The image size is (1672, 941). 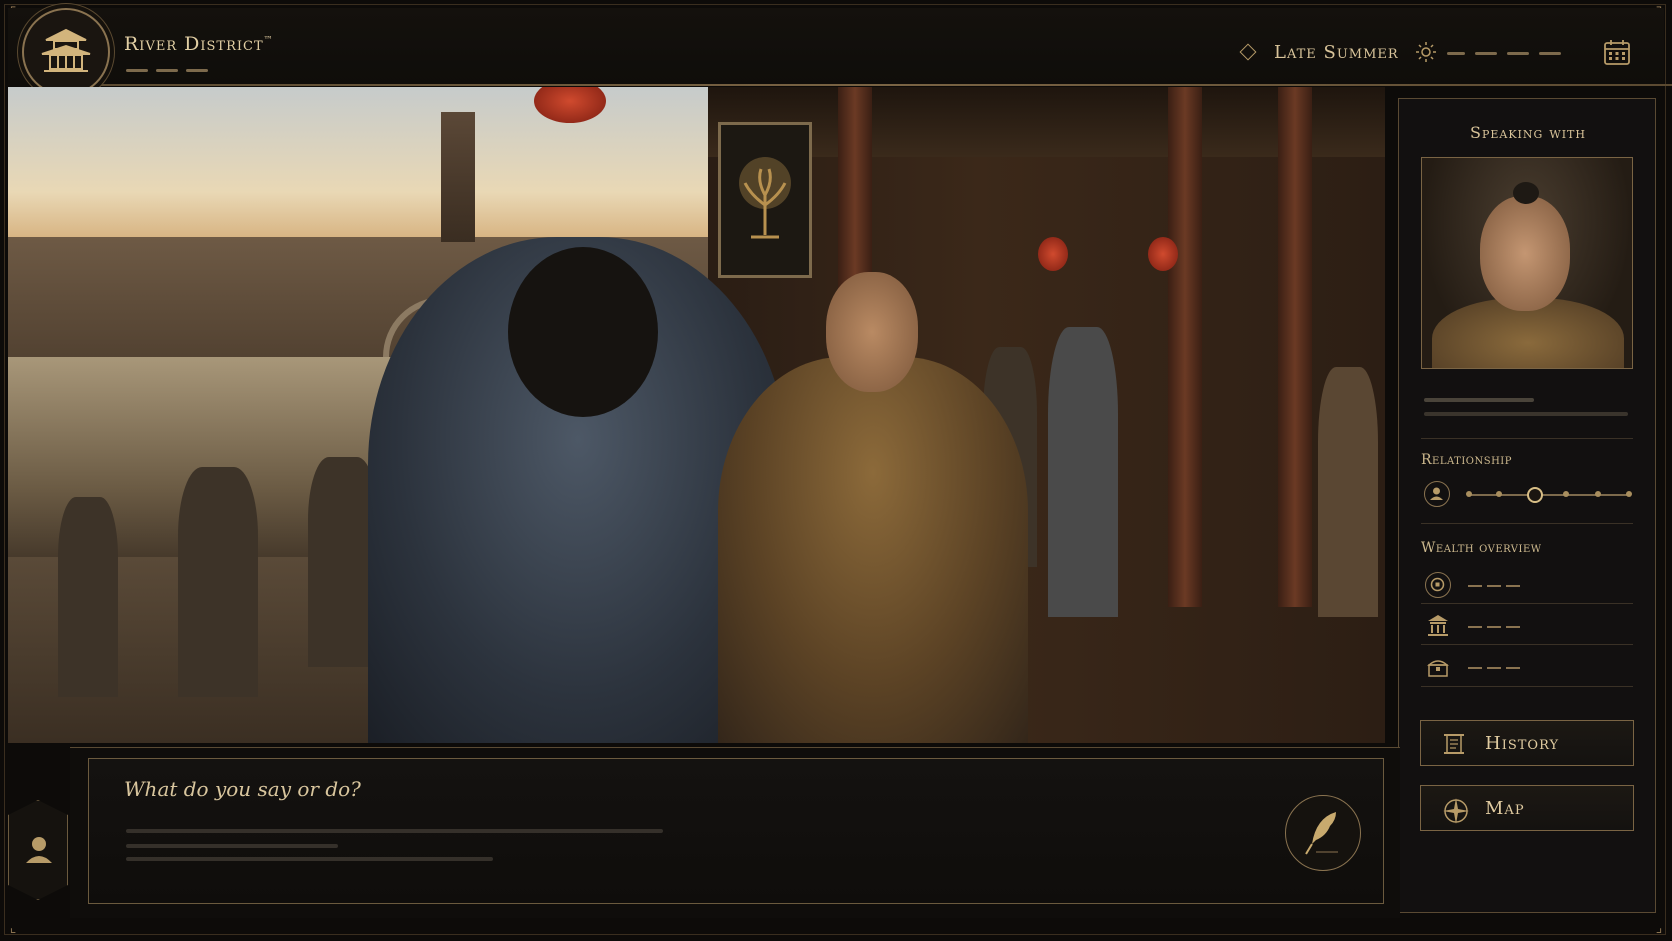 What do you see at coordinates (1526, 193) in the screenshot?
I see `portrait-hair-bun` at bounding box center [1526, 193].